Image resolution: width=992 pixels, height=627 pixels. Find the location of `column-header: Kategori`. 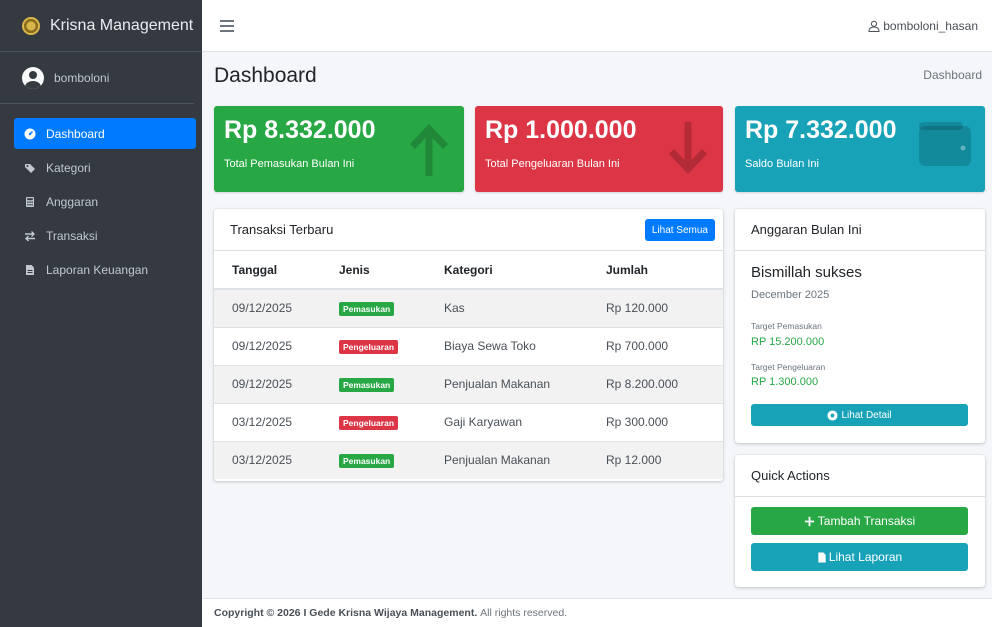

column-header: Kategori is located at coordinates (507, 270).